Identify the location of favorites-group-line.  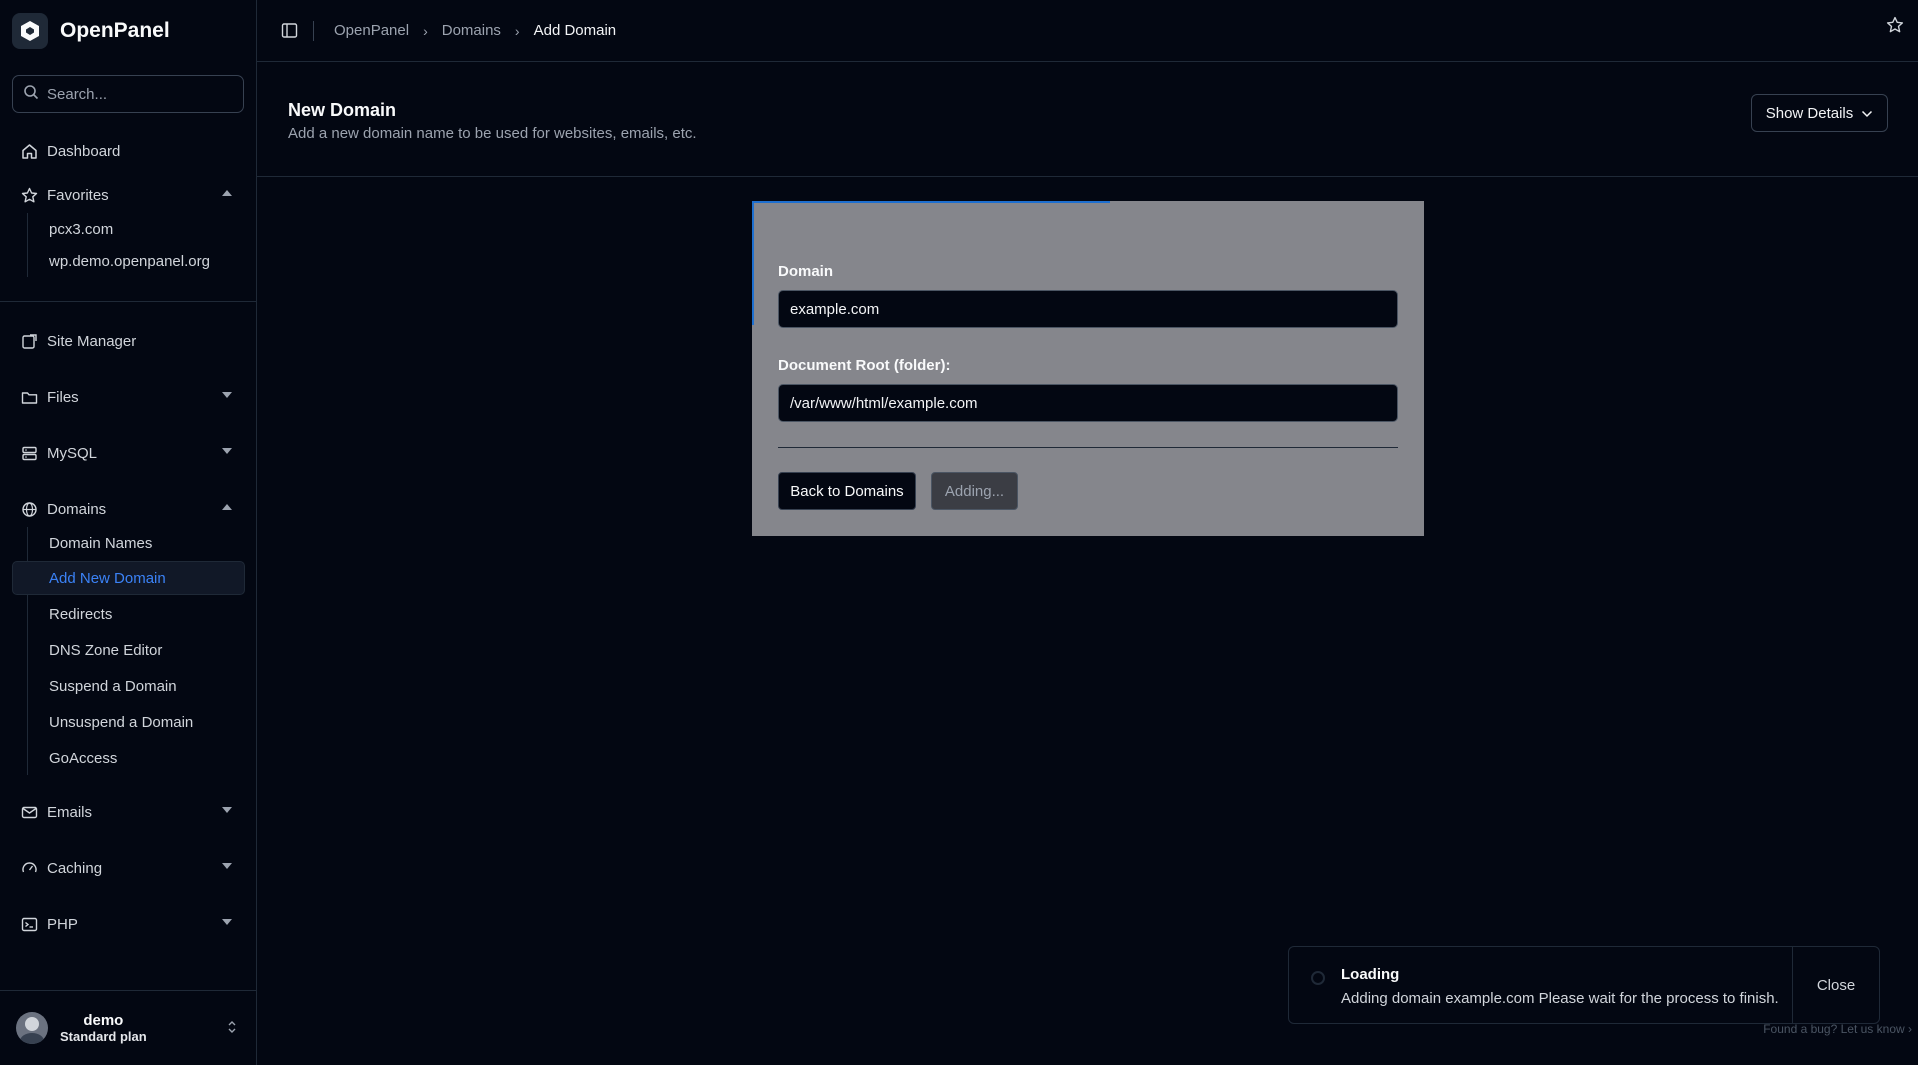
(27, 245).